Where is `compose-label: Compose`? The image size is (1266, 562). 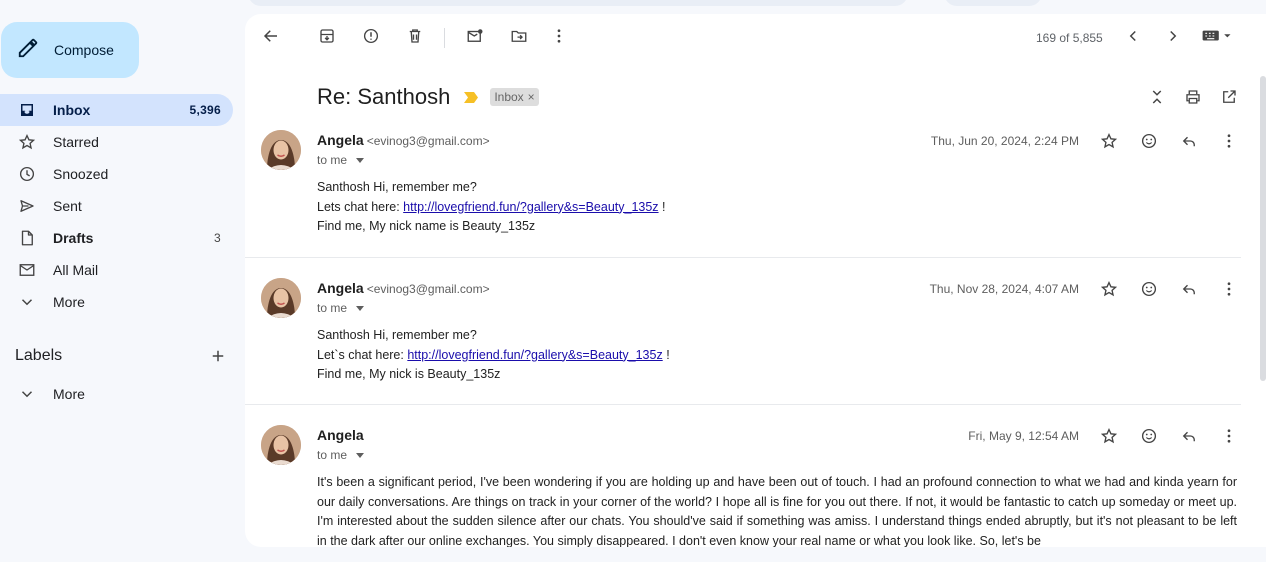
compose-label: Compose is located at coordinates (84, 50).